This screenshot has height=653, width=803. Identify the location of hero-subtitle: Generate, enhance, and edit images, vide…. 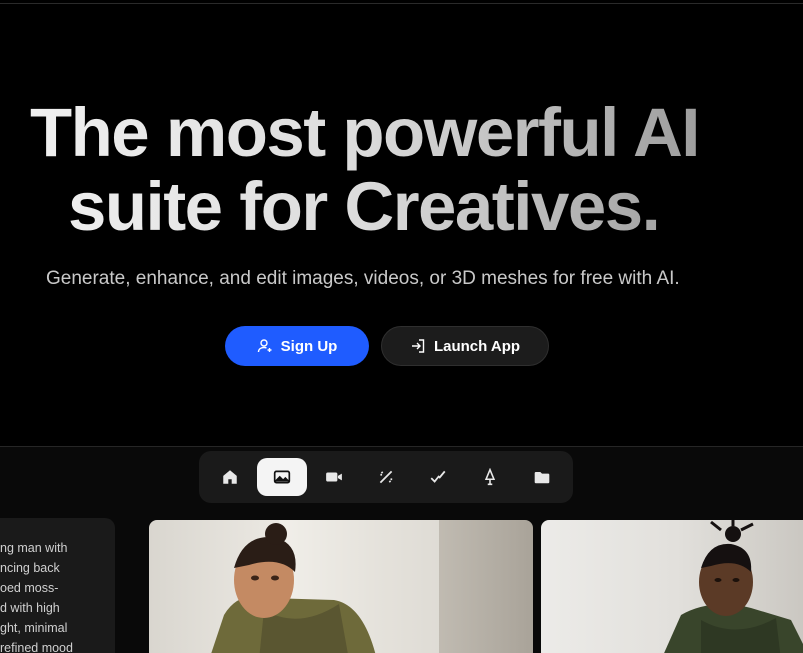
(363, 278).